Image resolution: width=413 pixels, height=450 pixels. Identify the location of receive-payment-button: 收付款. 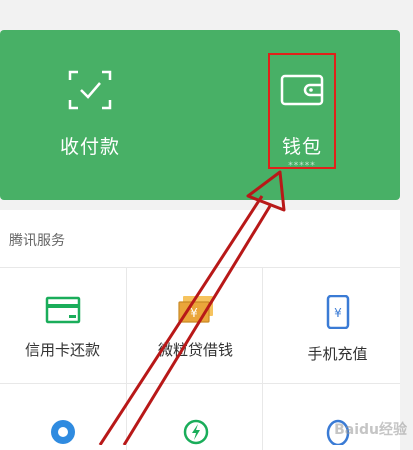
(90, 120).